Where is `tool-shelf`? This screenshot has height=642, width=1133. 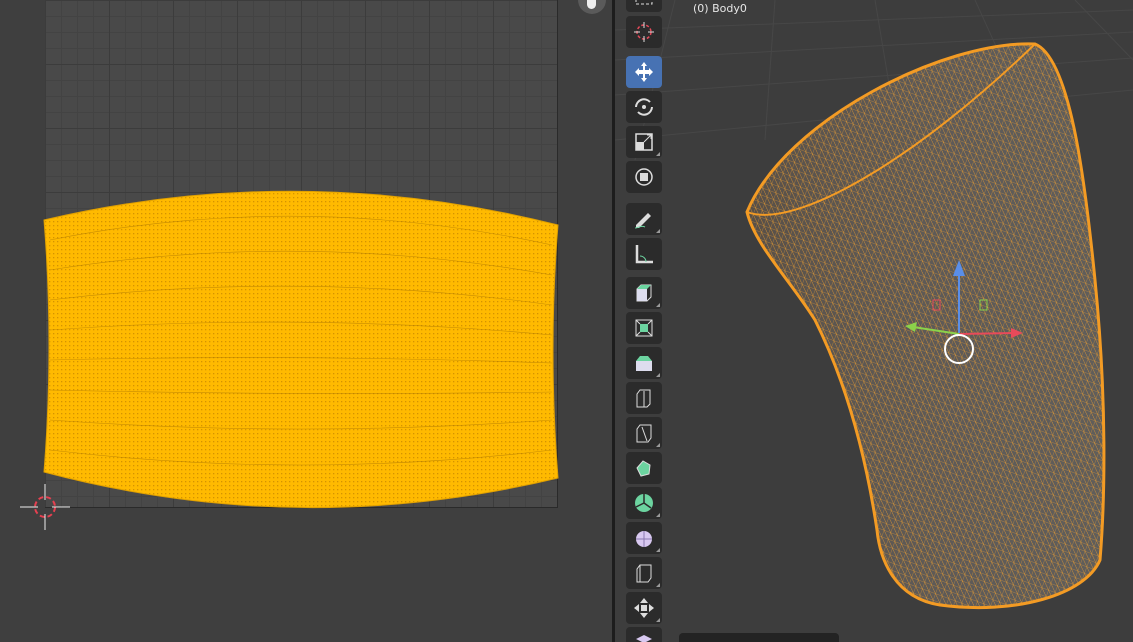 tool-shelf is located at coordinates (644, 321).